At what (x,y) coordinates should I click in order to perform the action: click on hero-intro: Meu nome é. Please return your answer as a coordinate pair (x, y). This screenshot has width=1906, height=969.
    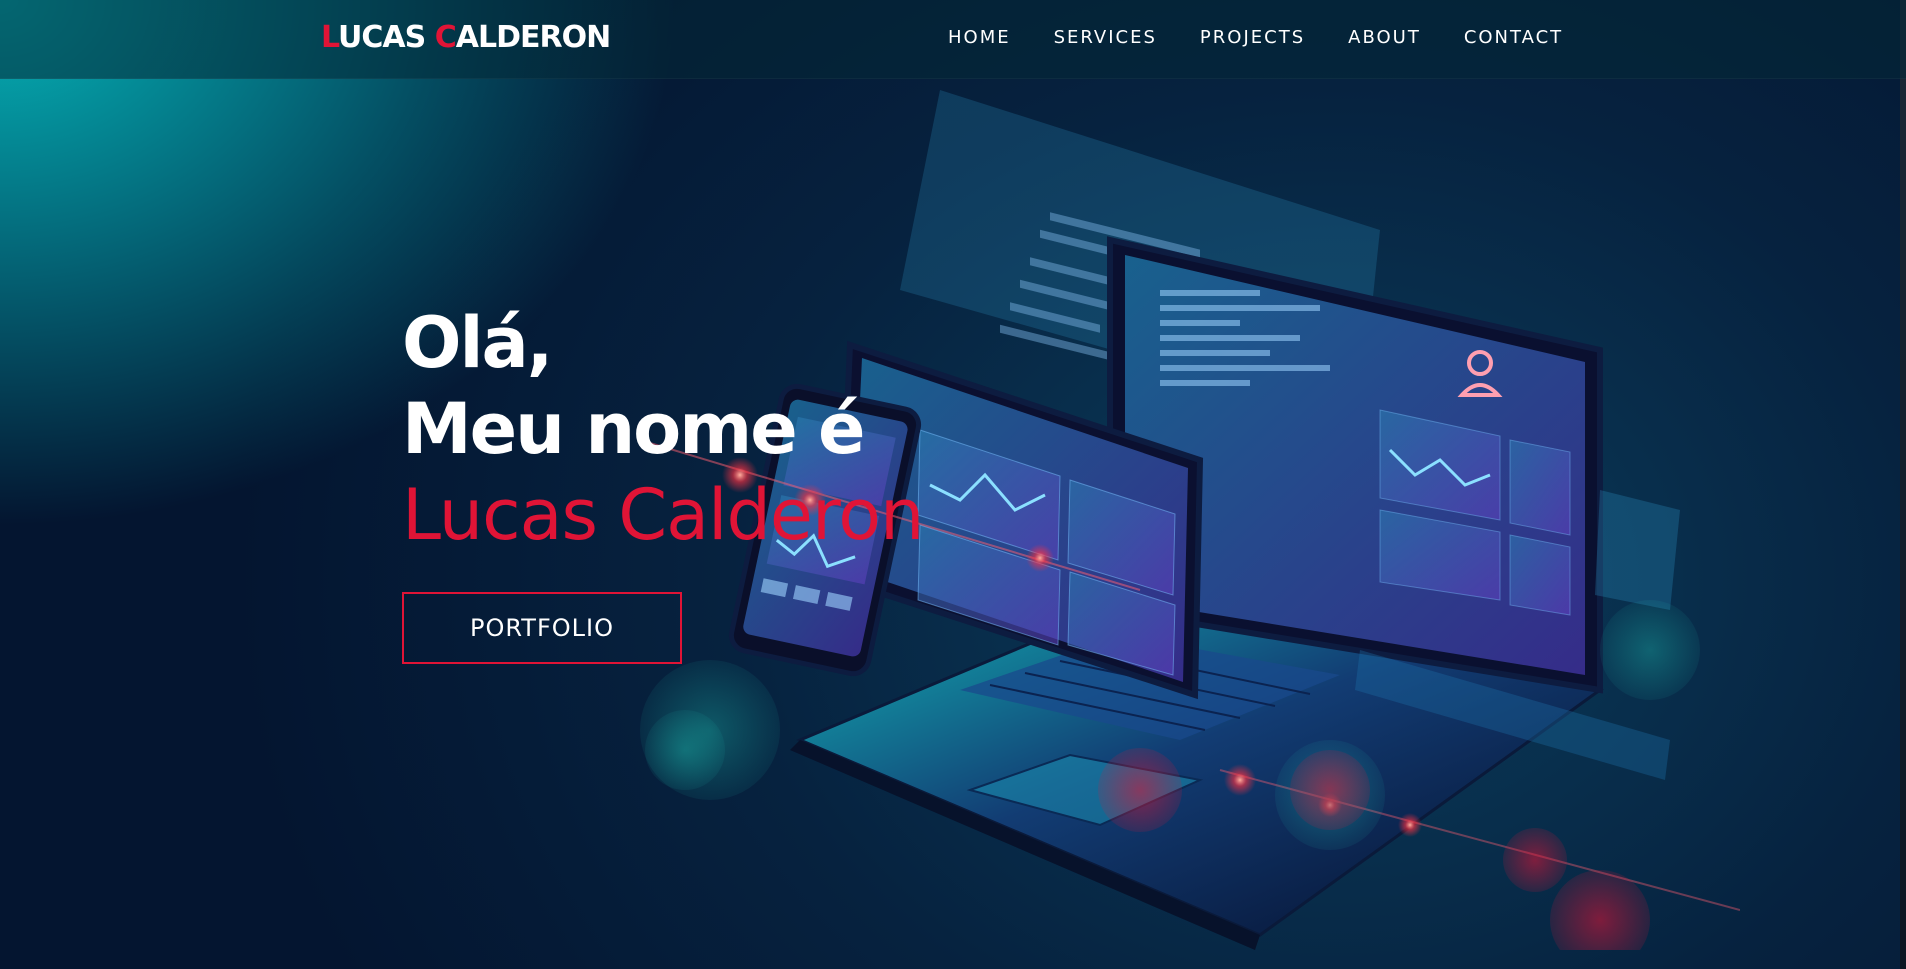
    Looking at the image, I should click on (634, 429).